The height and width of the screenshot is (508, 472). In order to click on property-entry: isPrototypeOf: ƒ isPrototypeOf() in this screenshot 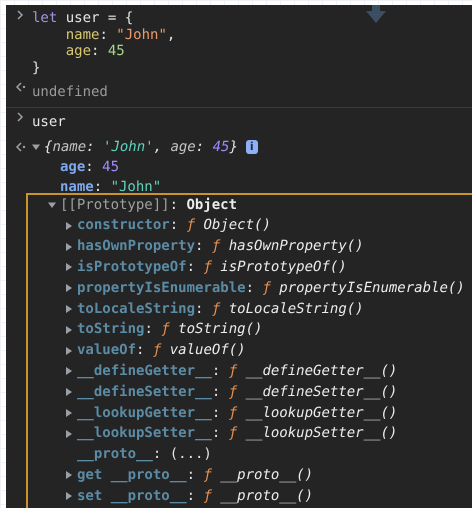, I will do `click(212, 267)`.